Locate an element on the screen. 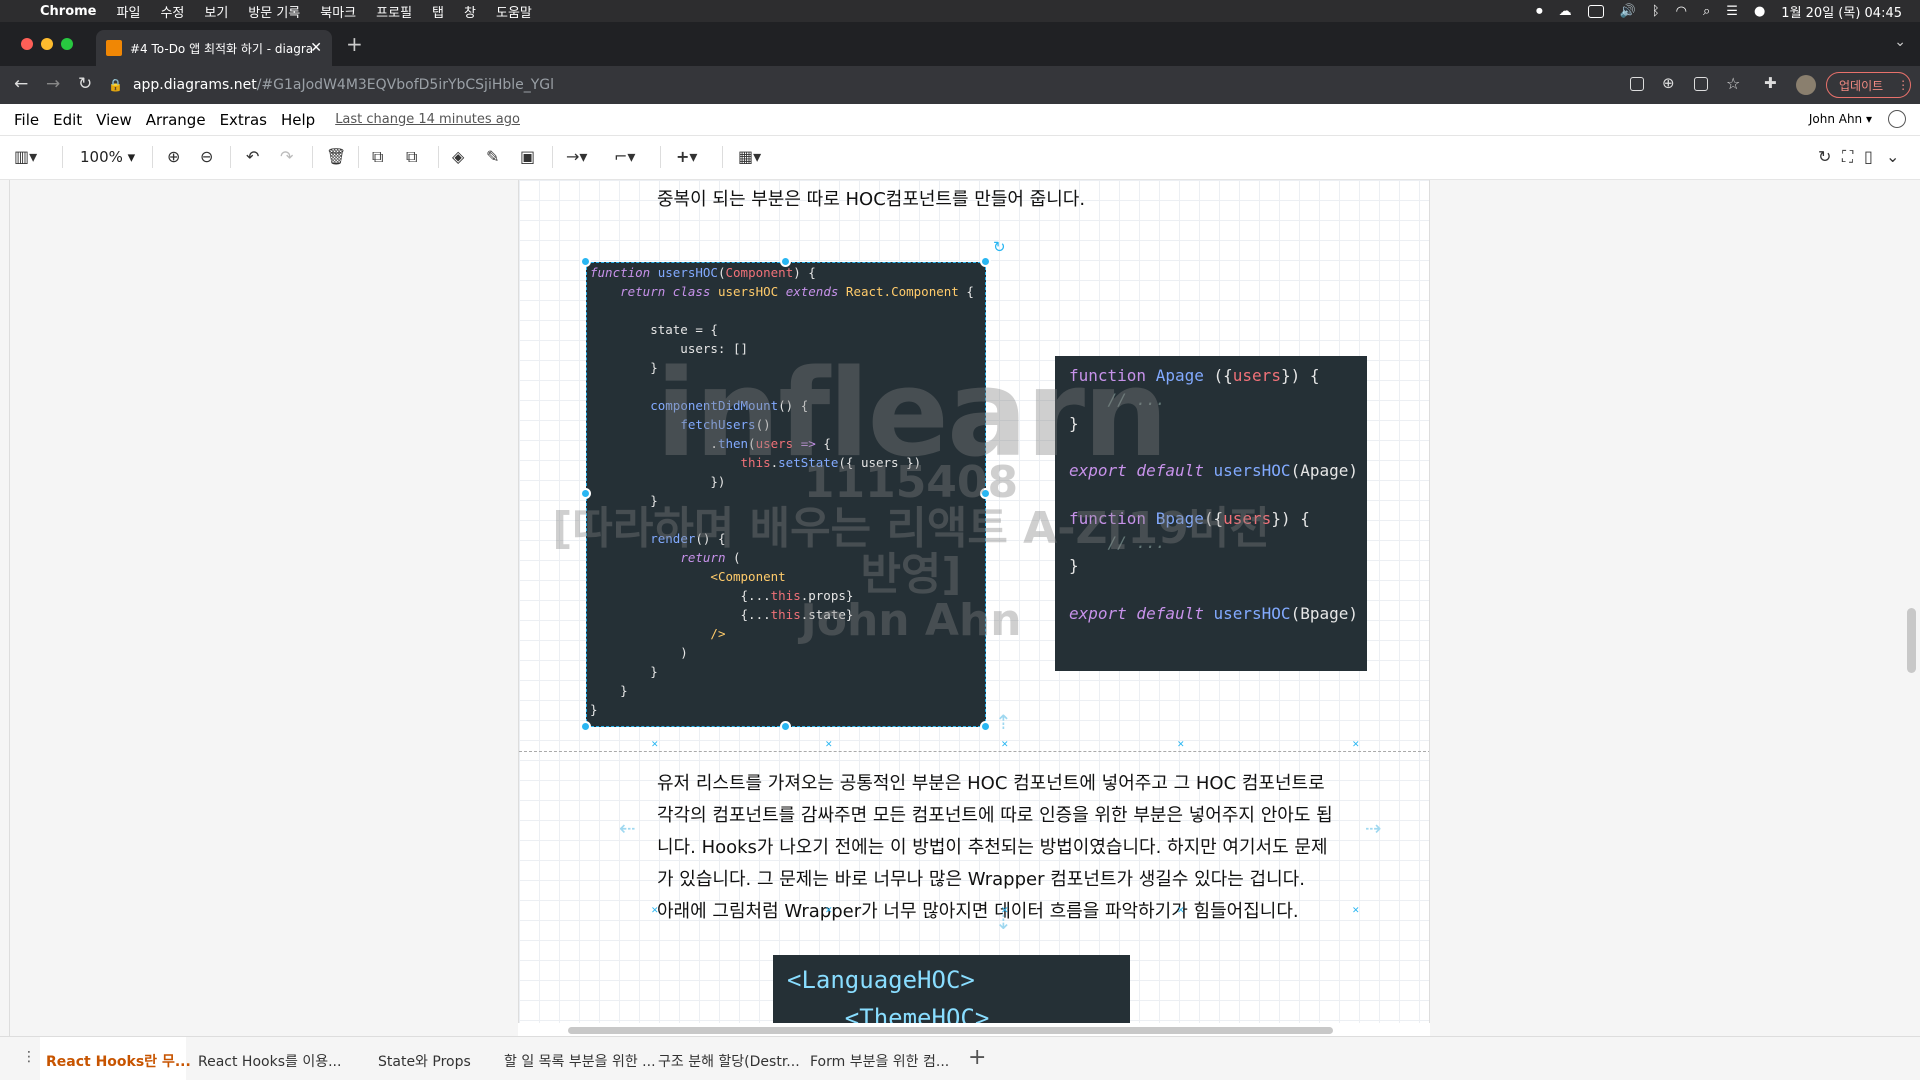  user-menu: John Ahn ▾ is located at coordinates (1840, 119).